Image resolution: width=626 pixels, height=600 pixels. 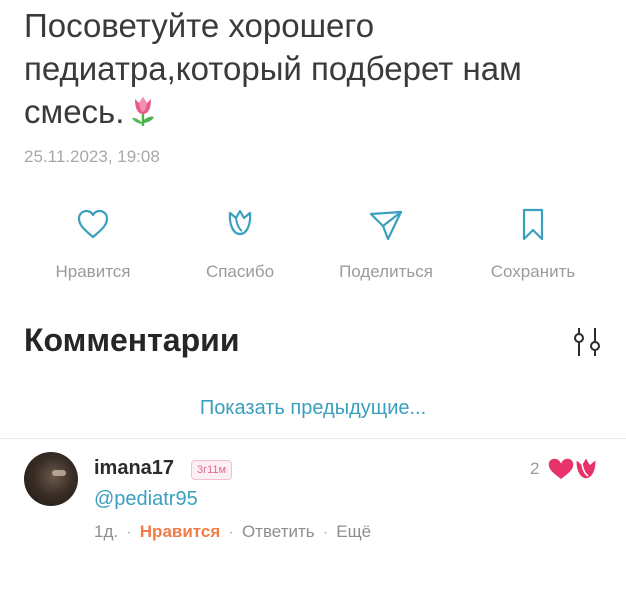 I want to click on tulip-outline-icon, so click(x=240, y=222).